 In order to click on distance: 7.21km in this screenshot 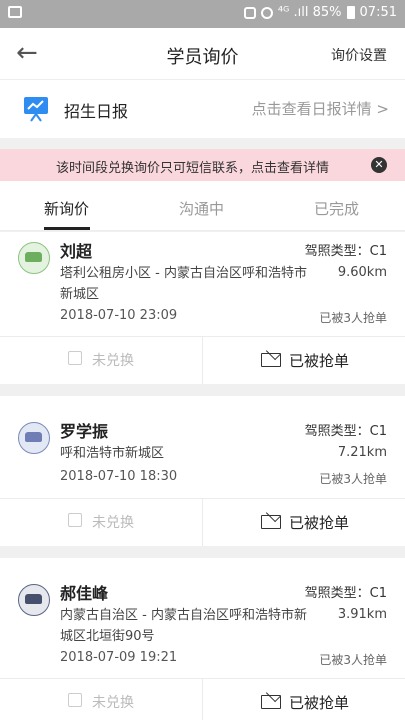, I will do `click(362, 452)`.